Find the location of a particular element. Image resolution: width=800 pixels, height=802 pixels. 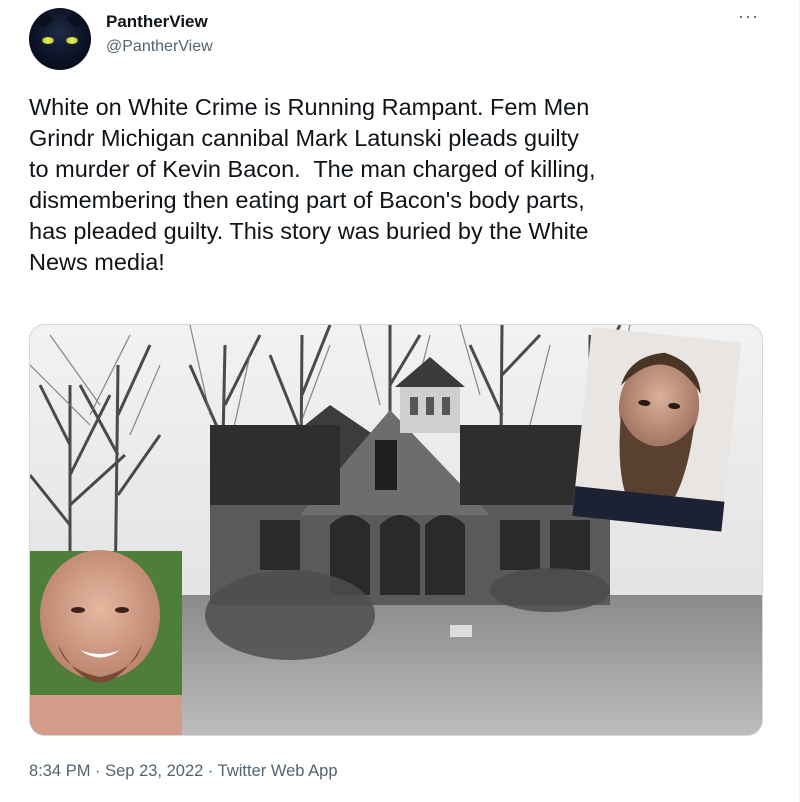

more-options-icon: ··· is located at coordinates (748, 16).